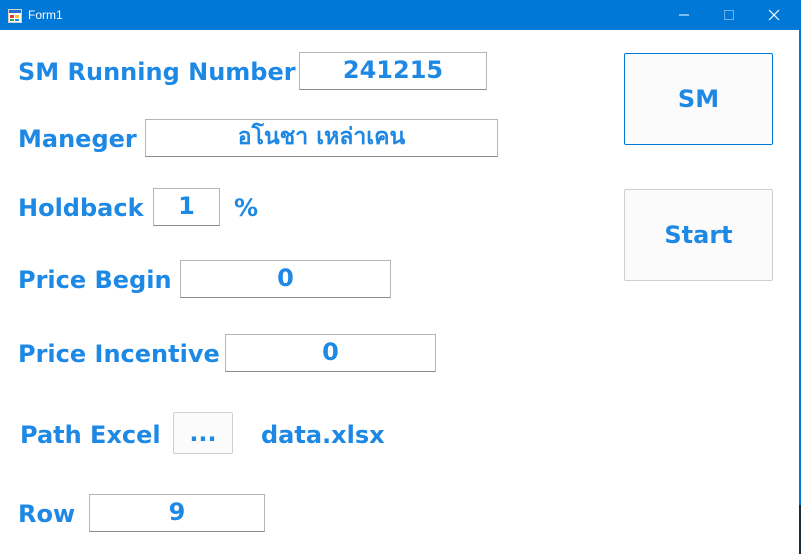 This screenshot has height=554, width=801. What do you see at coordinates (698, 235) in the screenshot?
I see `start-button: Start` at bounding box center [698, 235].